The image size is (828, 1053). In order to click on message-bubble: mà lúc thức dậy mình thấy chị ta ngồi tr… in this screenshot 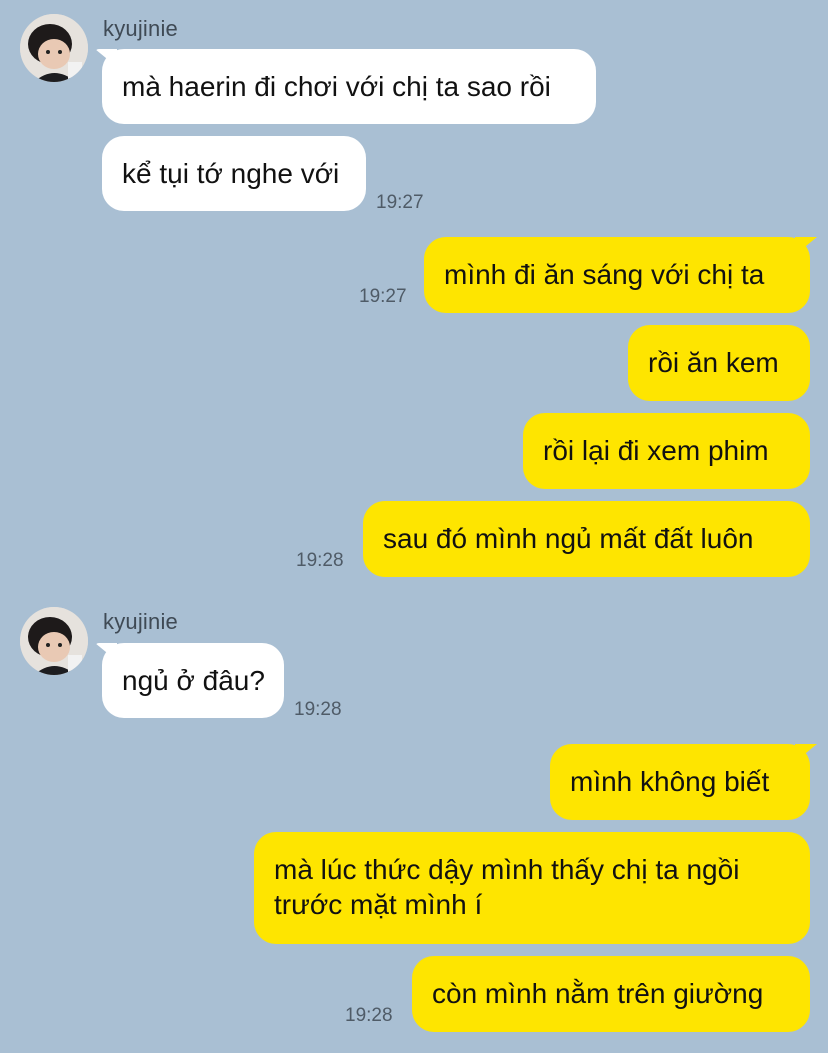, I will do `click(532, 888)`.